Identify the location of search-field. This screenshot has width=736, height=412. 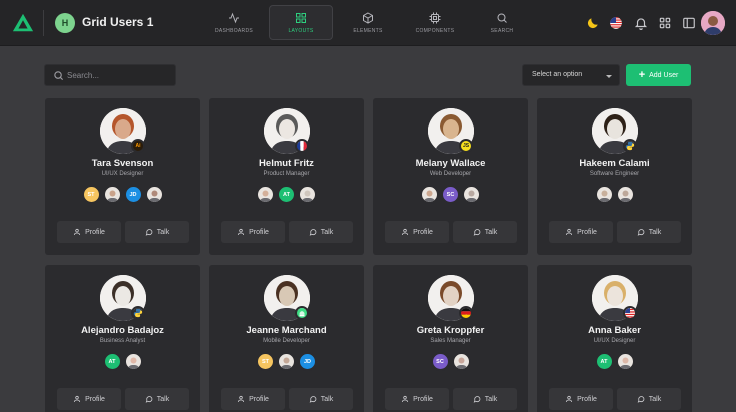
(110, 75).